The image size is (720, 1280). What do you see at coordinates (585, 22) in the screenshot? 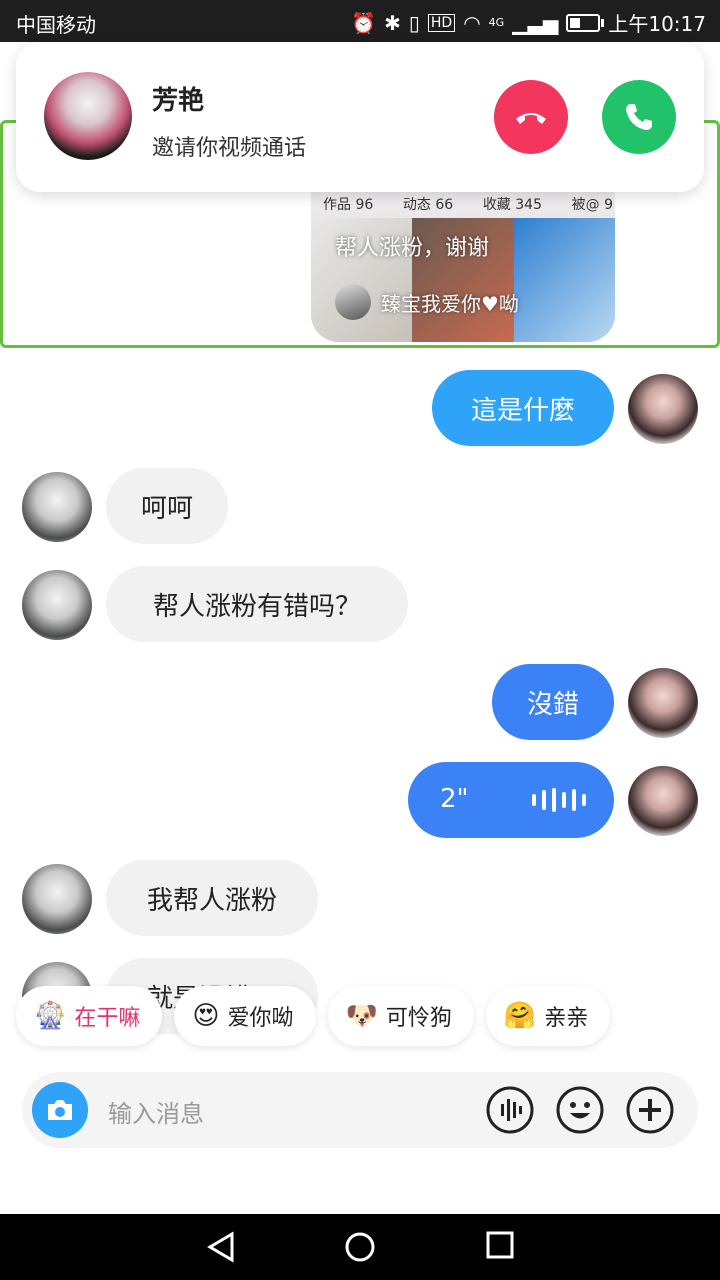
I see `battery-icon` at bounding box center [585, 22].